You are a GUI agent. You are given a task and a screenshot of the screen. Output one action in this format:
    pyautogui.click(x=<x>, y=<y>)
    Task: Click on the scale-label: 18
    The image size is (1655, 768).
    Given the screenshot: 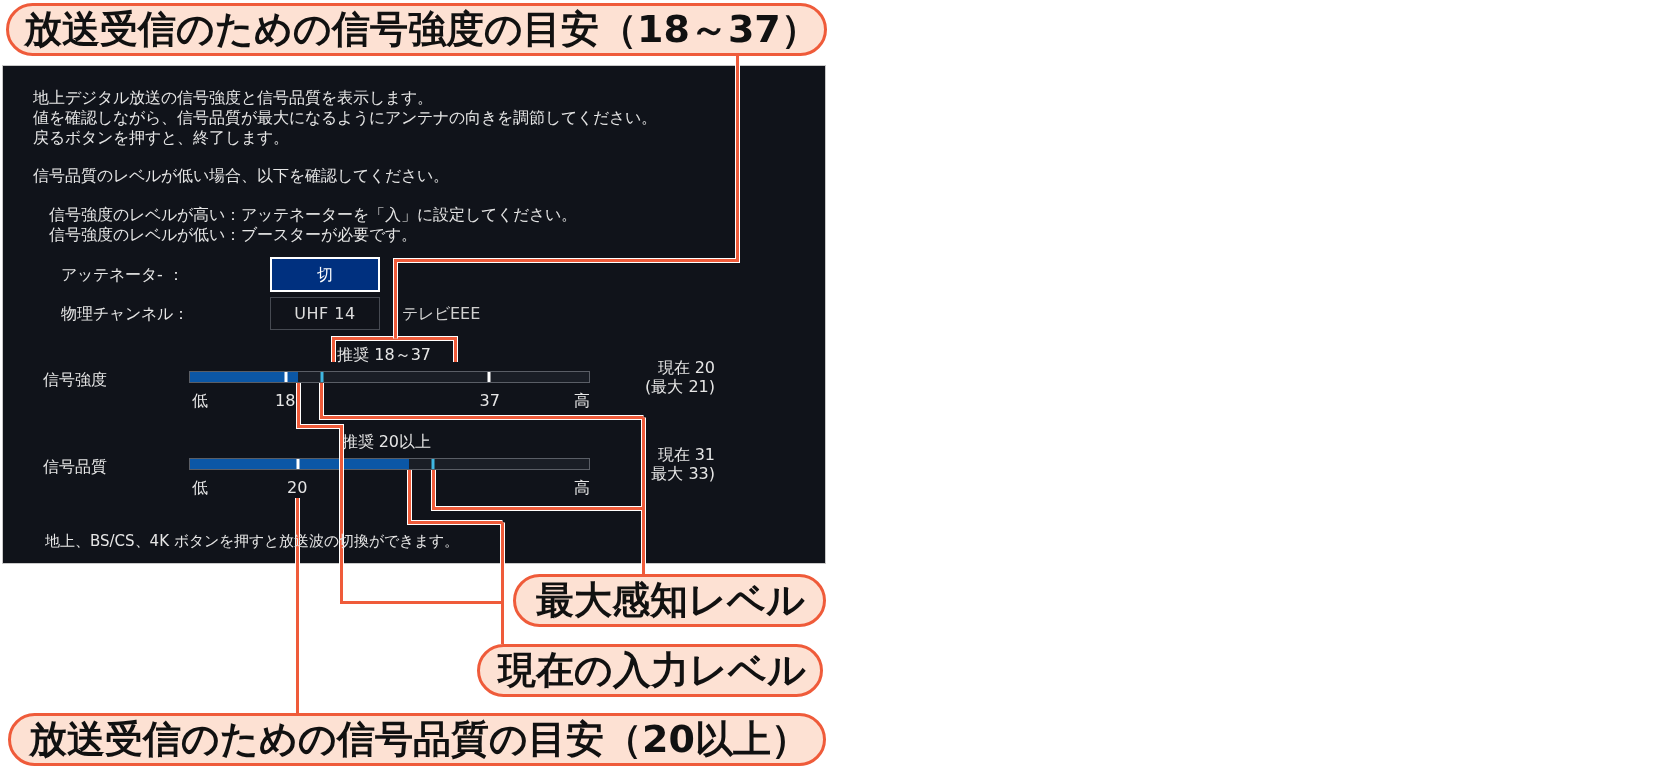 What is the action you would take?
    pyautogui.click(x=285, y=401)
    